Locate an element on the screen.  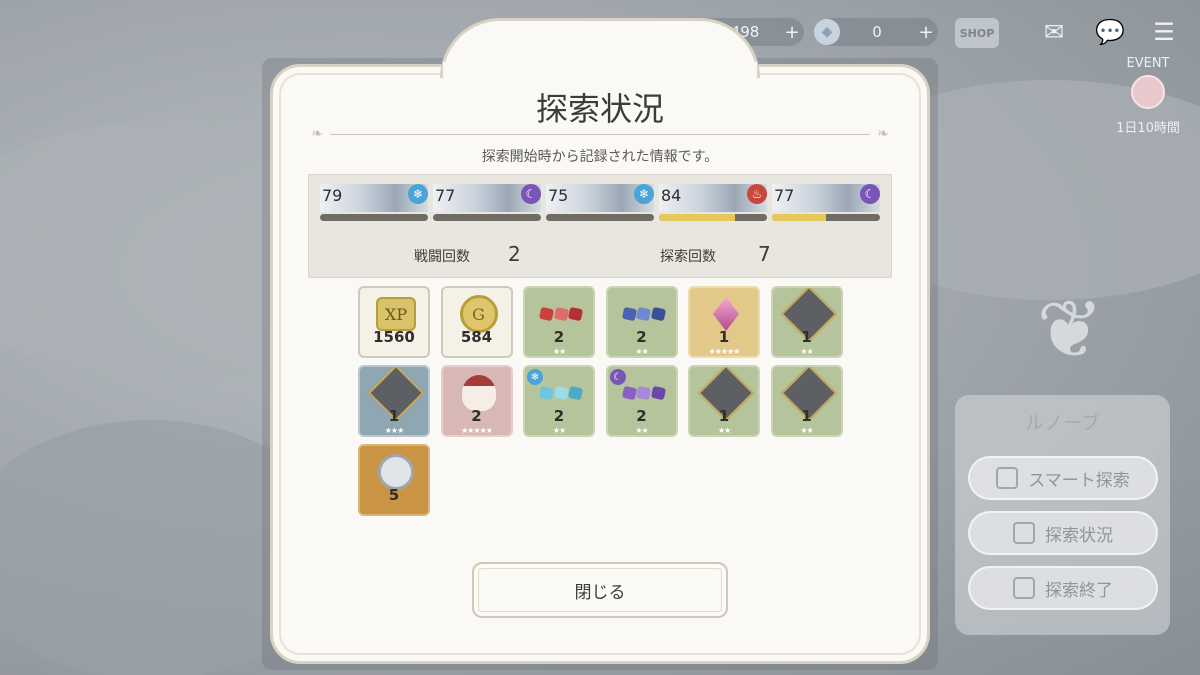
explore-status-label: 探索状況 is located at coordinates (1079, 535).